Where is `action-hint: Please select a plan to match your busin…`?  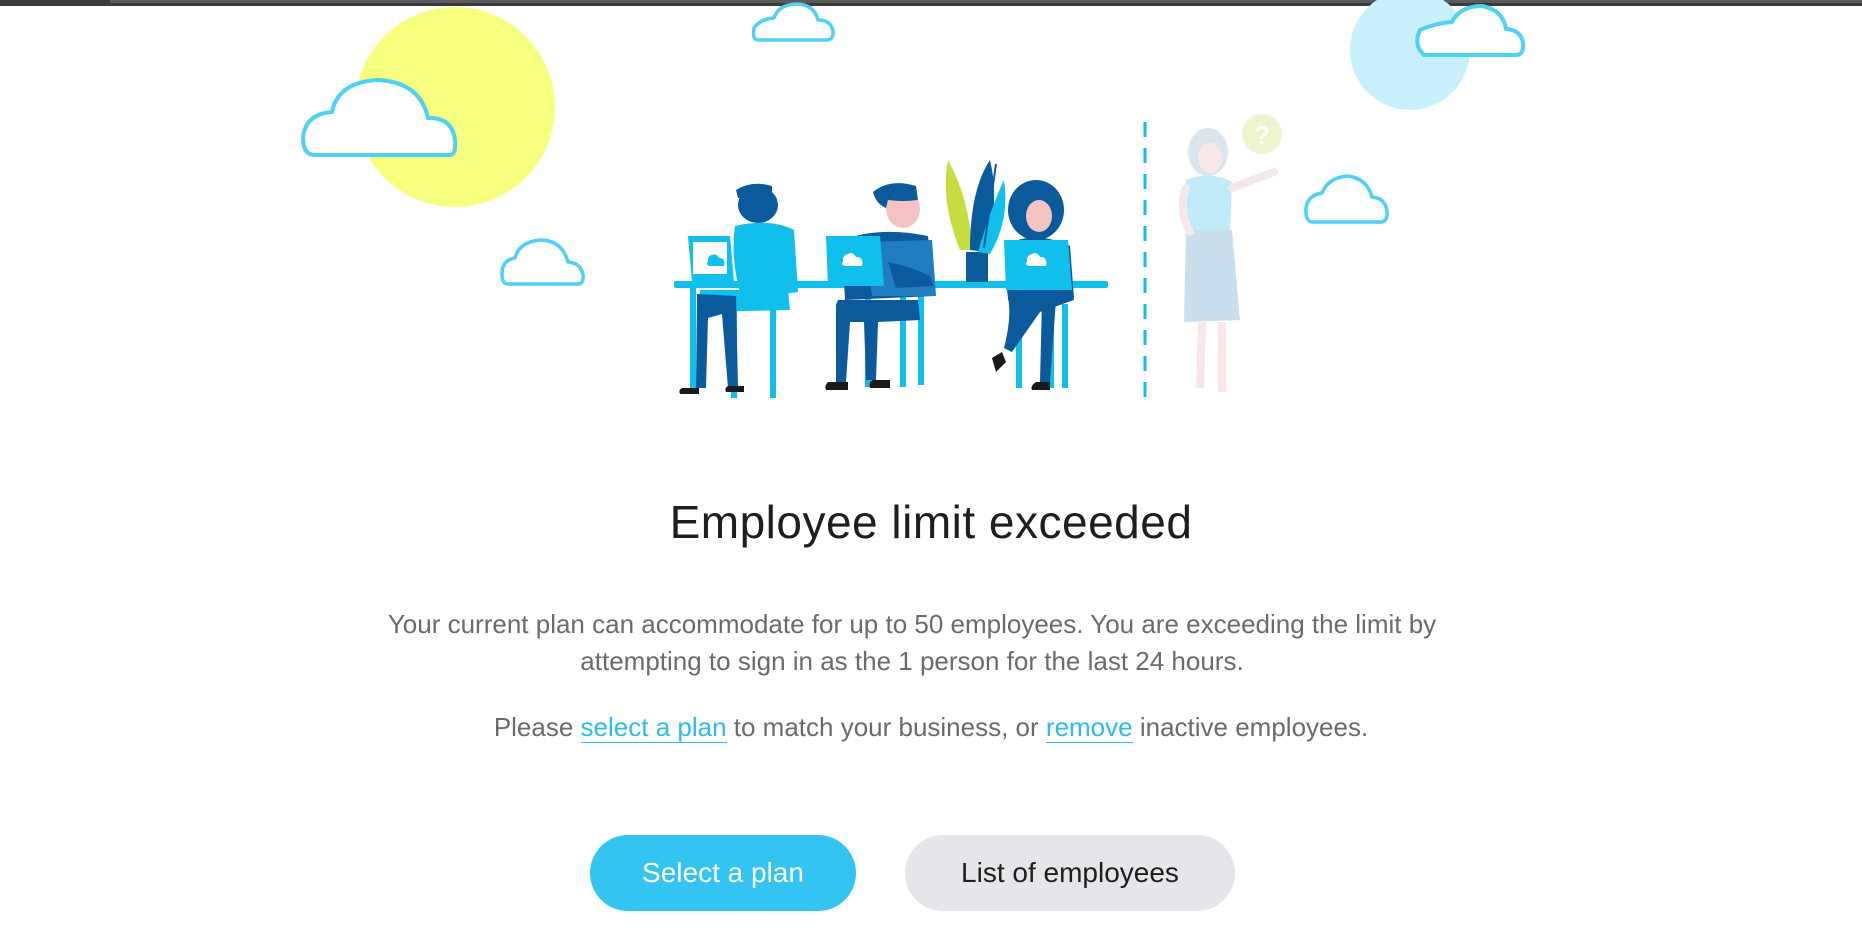
action-hint: Please select a plan to match your busin… is located at coordinates (931, 727).